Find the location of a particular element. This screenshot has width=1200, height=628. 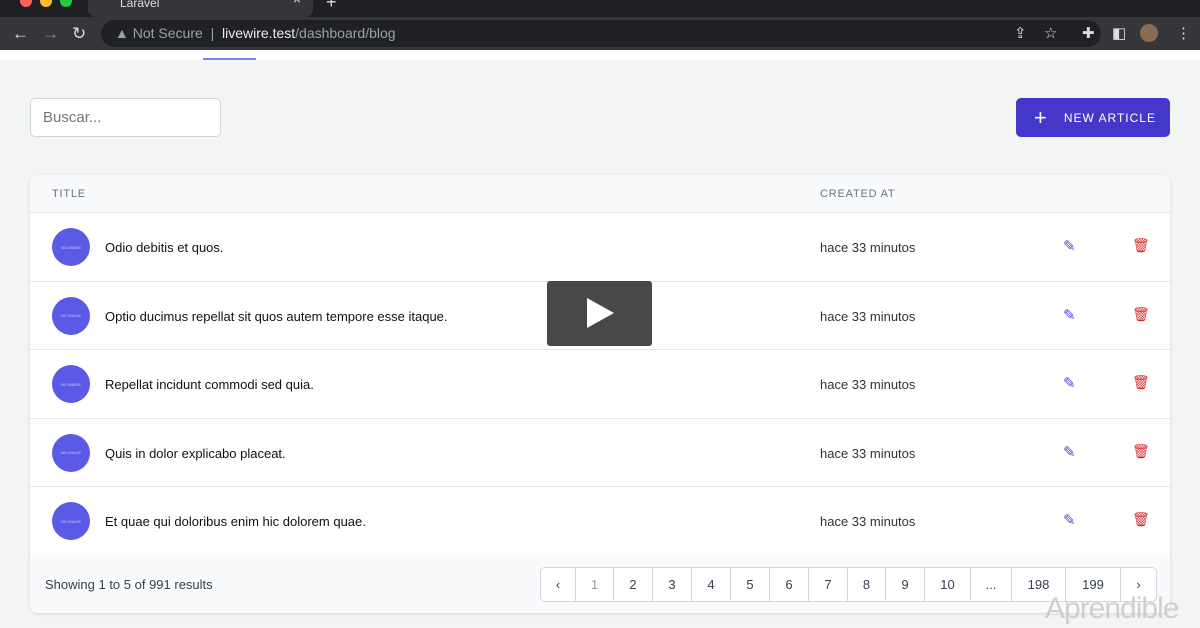

extensions-icon: ✚ is located at coordinates (1088, 33).